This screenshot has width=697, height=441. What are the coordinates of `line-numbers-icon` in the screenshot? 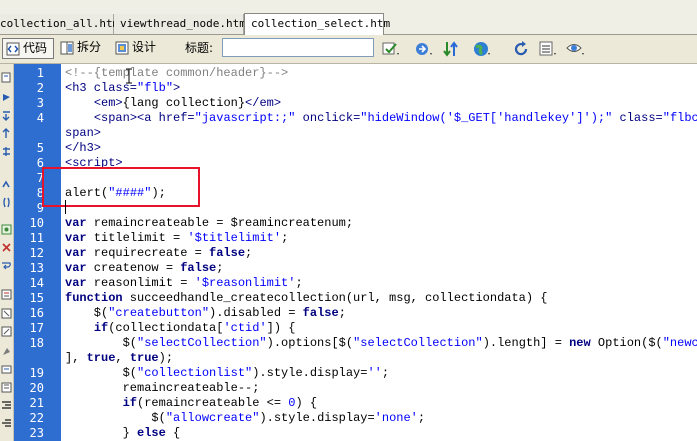 It's located at (6, 229).